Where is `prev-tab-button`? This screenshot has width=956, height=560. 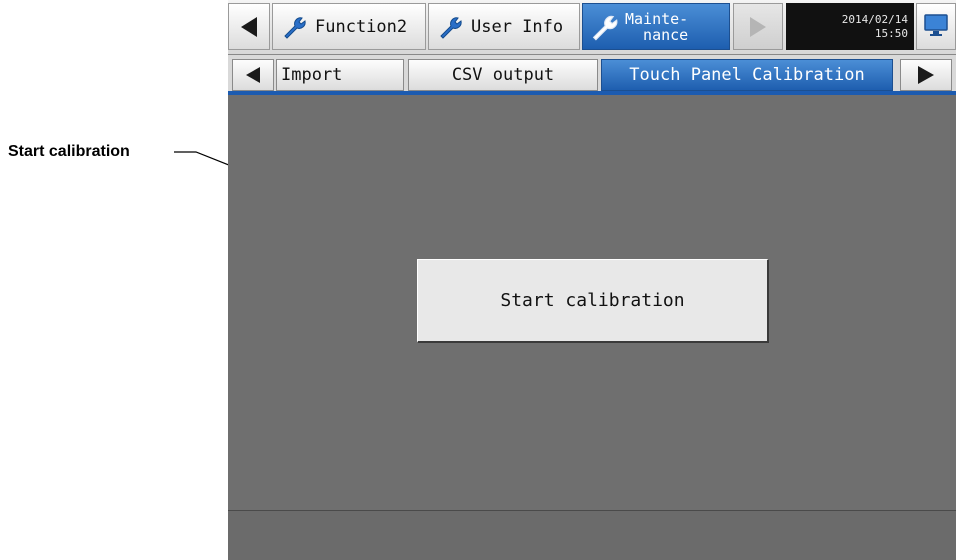 prev-tab-button is located at coordinates (249, 26).